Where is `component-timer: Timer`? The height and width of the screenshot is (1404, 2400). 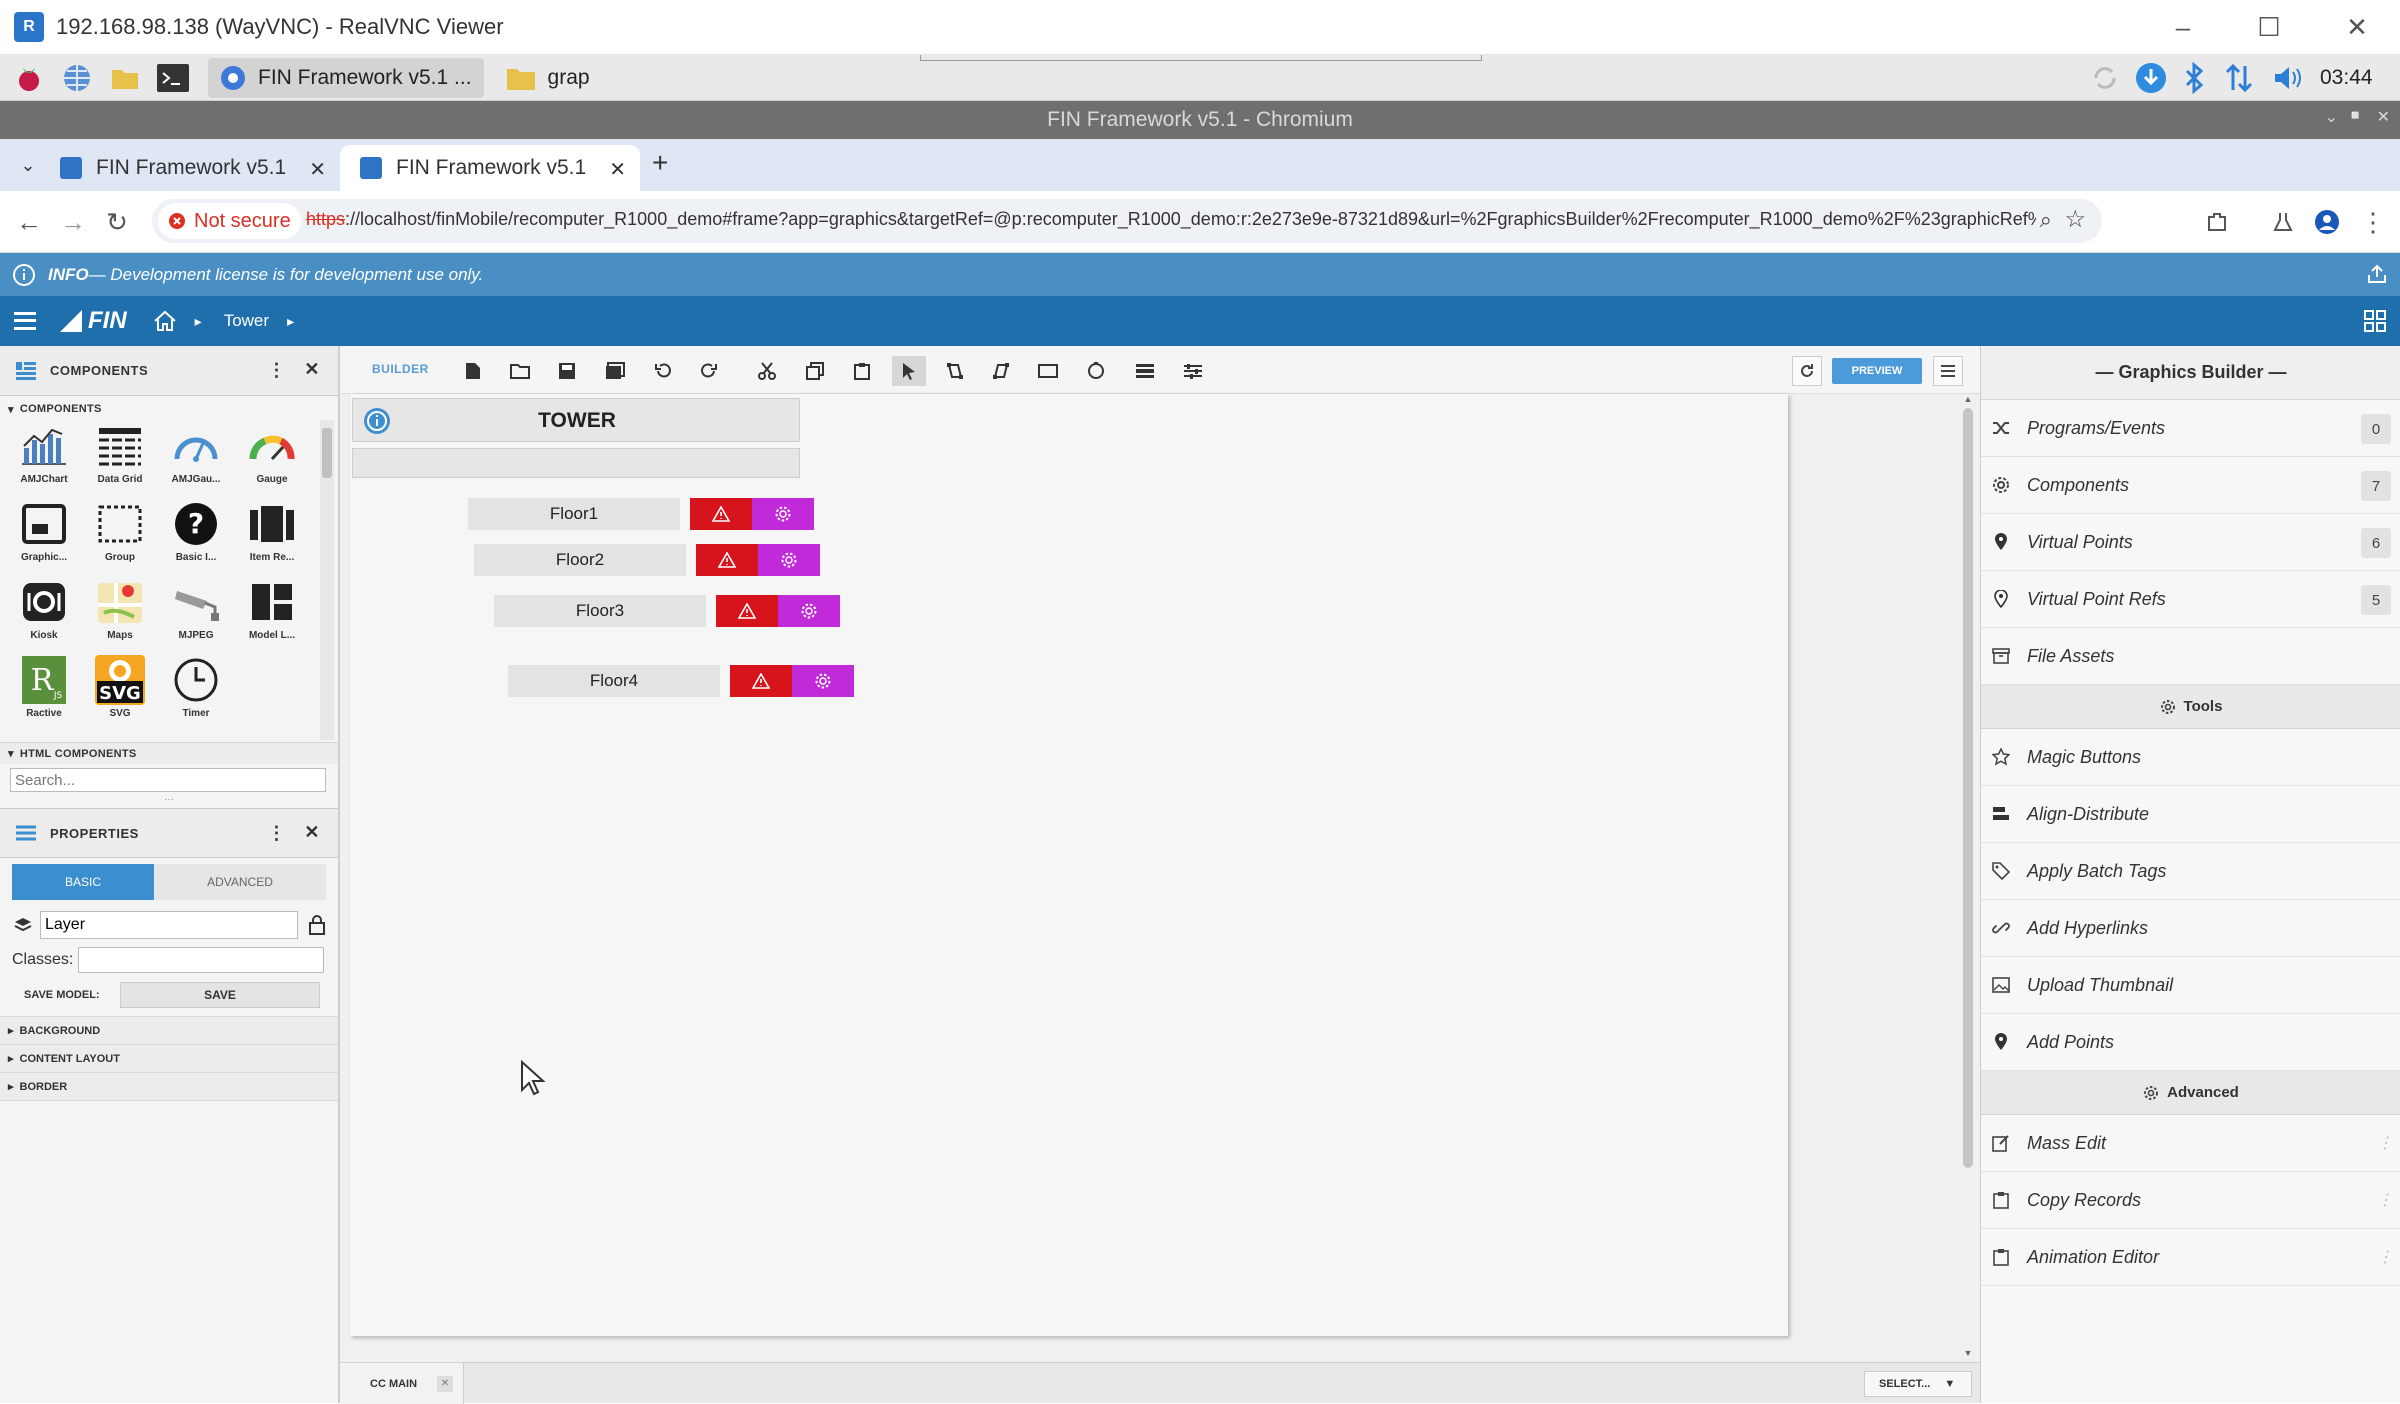
component-timer: Timer is located at coordinates (196, 690).